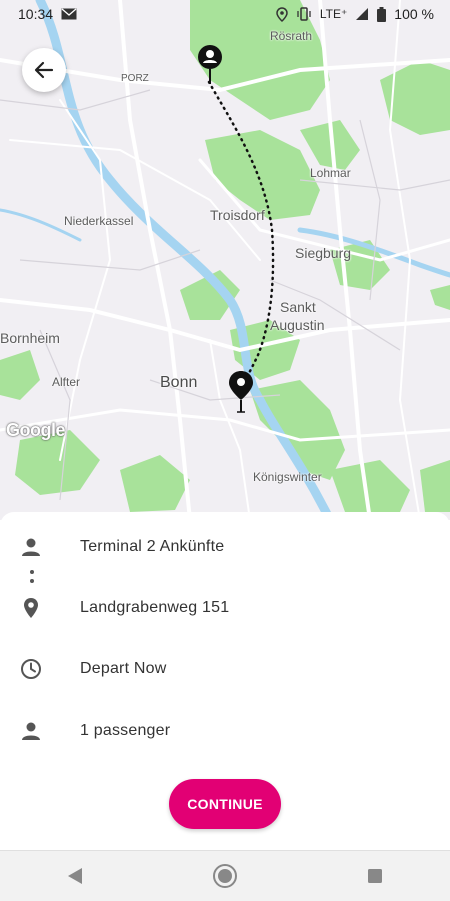 The height and width of the screenshot is (901, 450). I want to click on passengers-label: 1 passenger, so click(125, 730).